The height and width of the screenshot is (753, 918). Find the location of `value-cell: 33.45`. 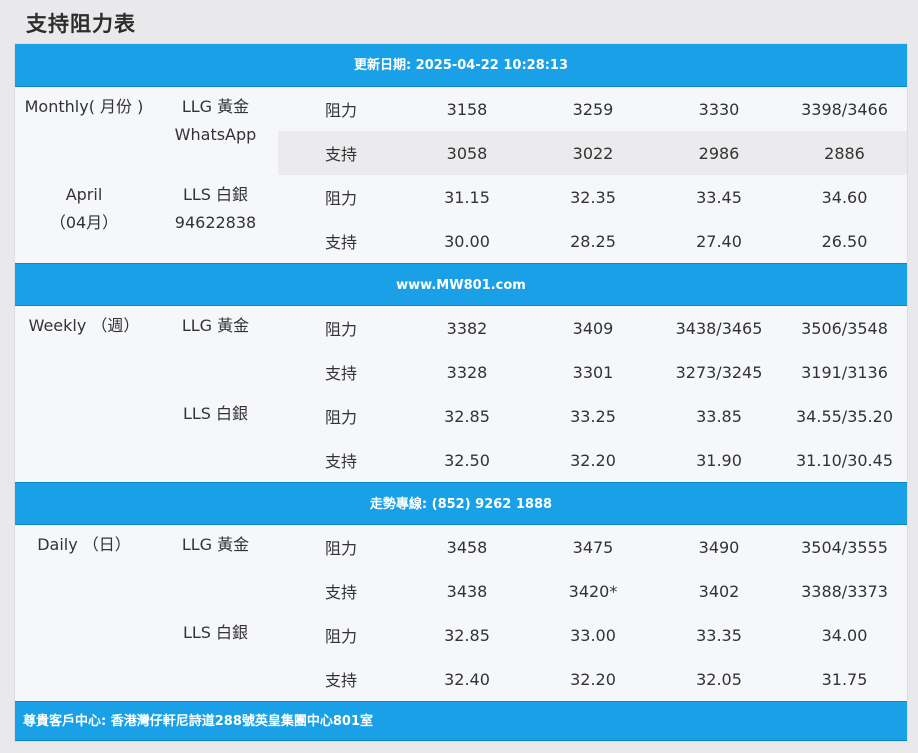

value-cell: 33.45 is located at coordinates (719, 197).